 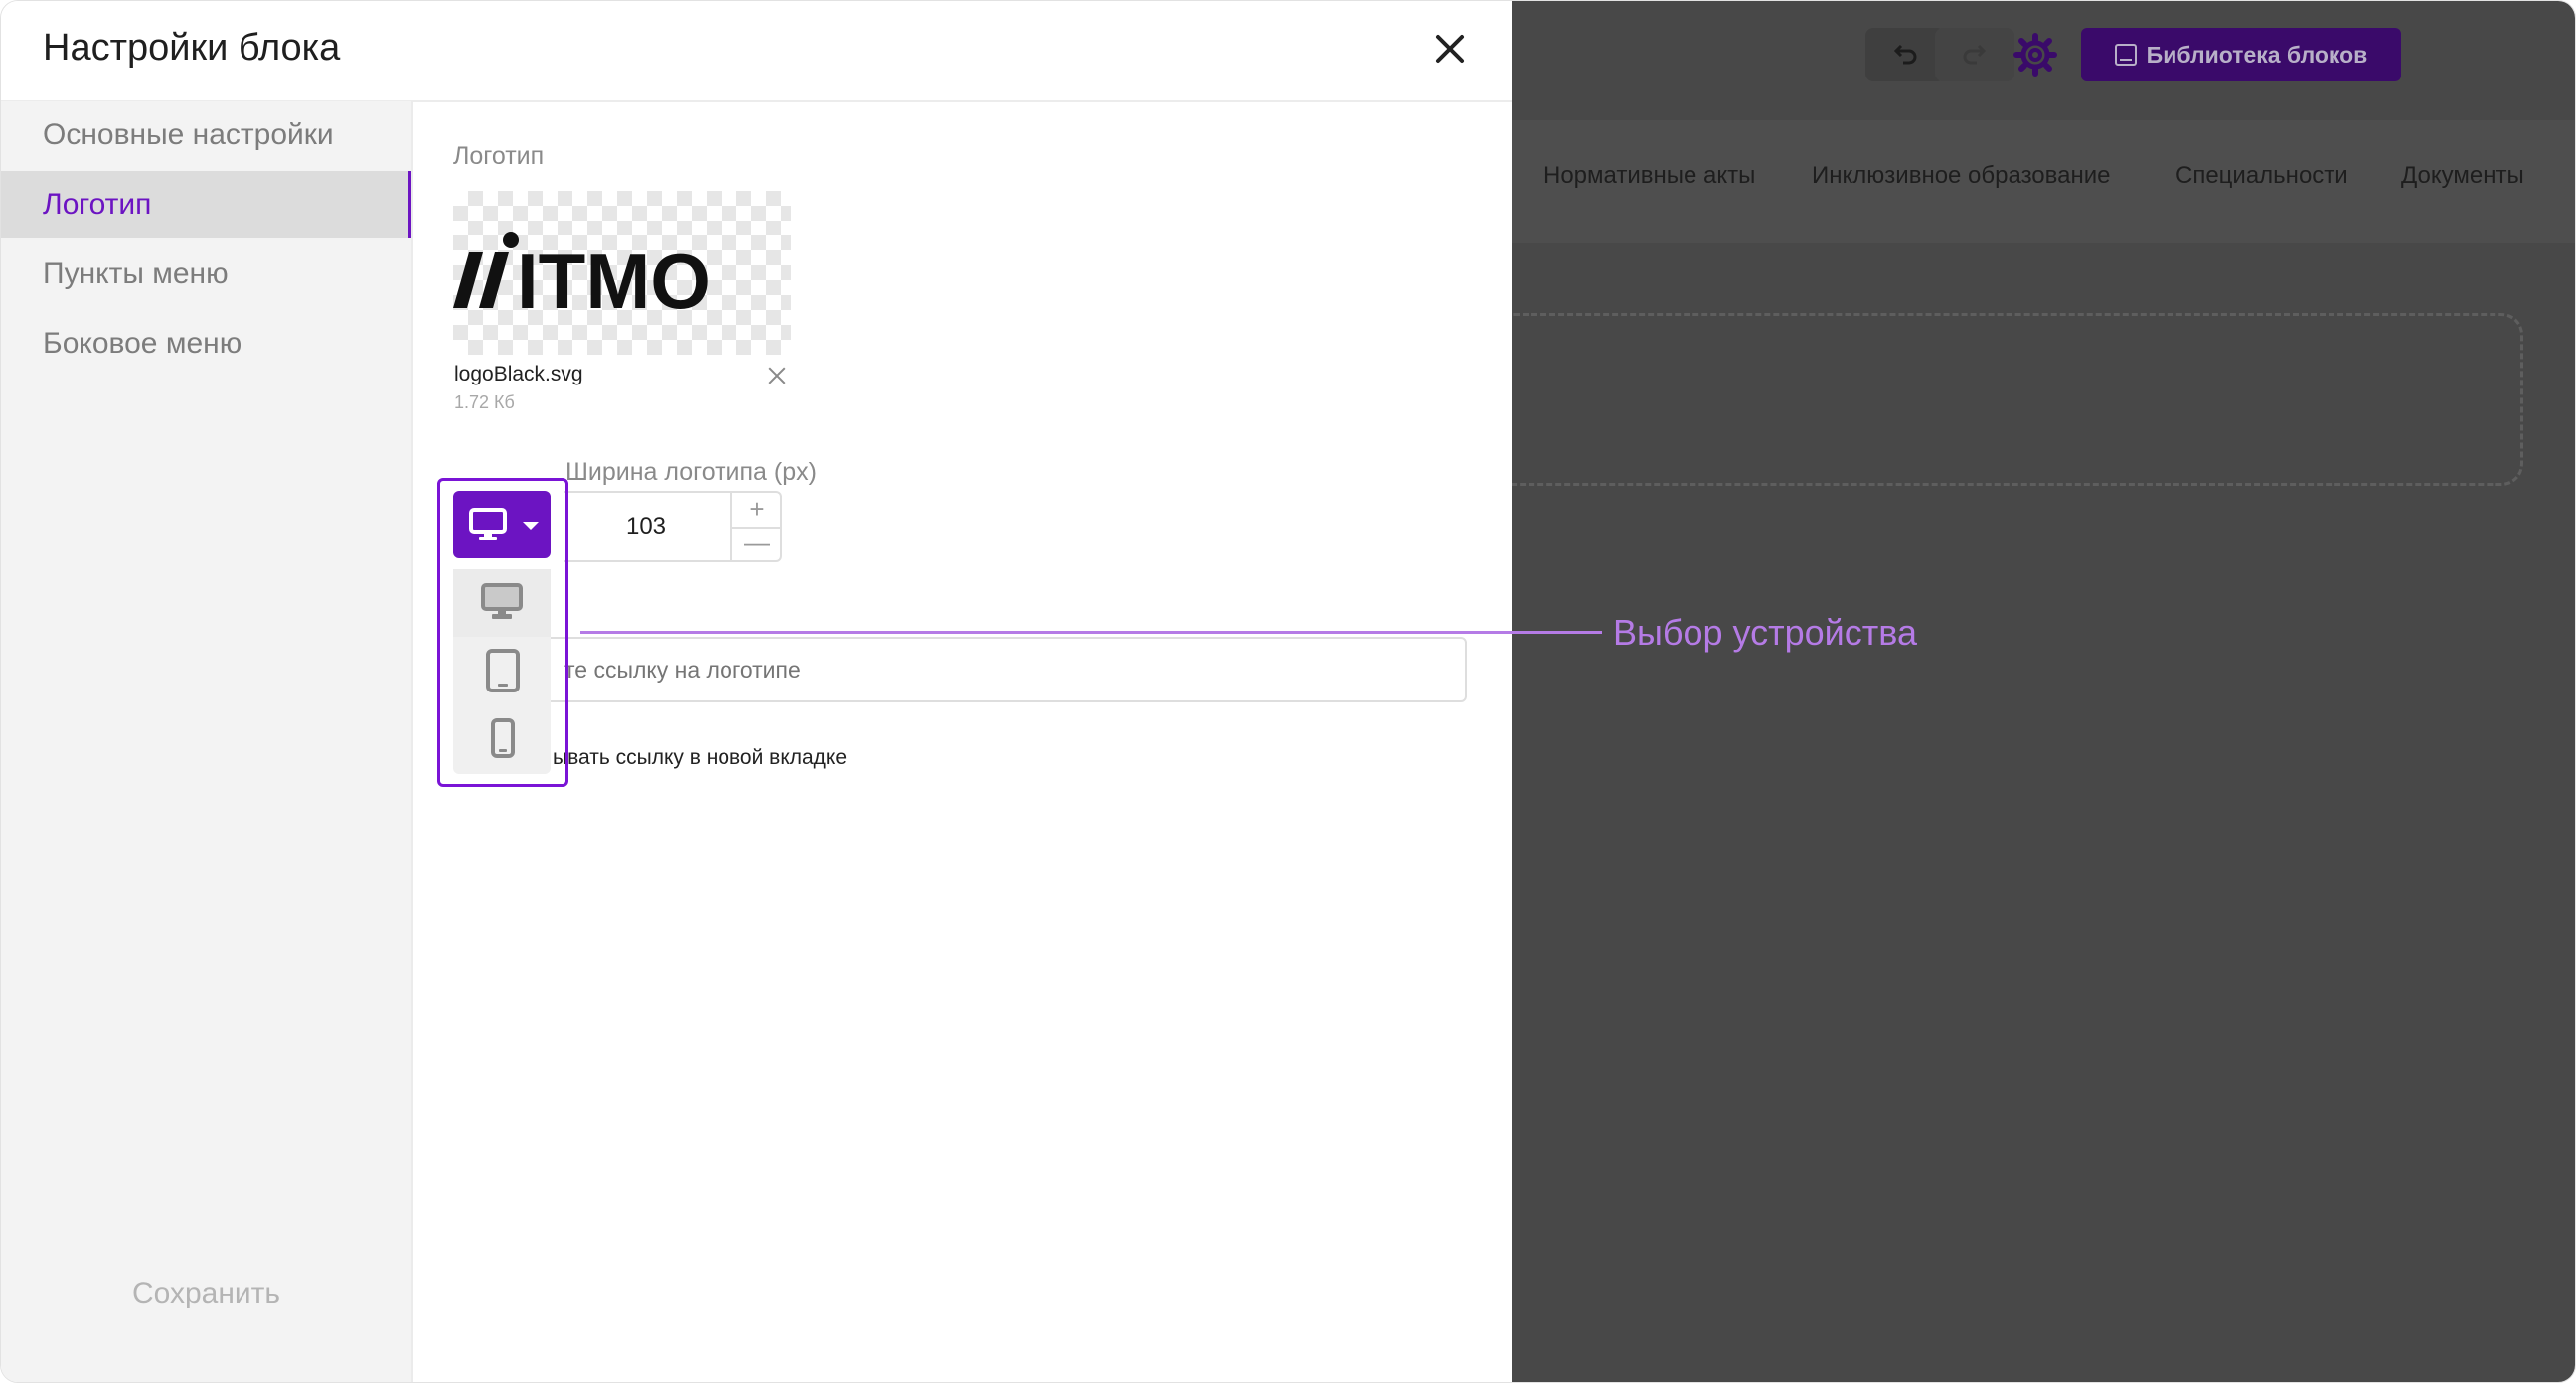 What do you see at coordinates (2462, 176) in the screenshot?
I see `nav-link-documents: Документы` at bounding box center [2462, 176].